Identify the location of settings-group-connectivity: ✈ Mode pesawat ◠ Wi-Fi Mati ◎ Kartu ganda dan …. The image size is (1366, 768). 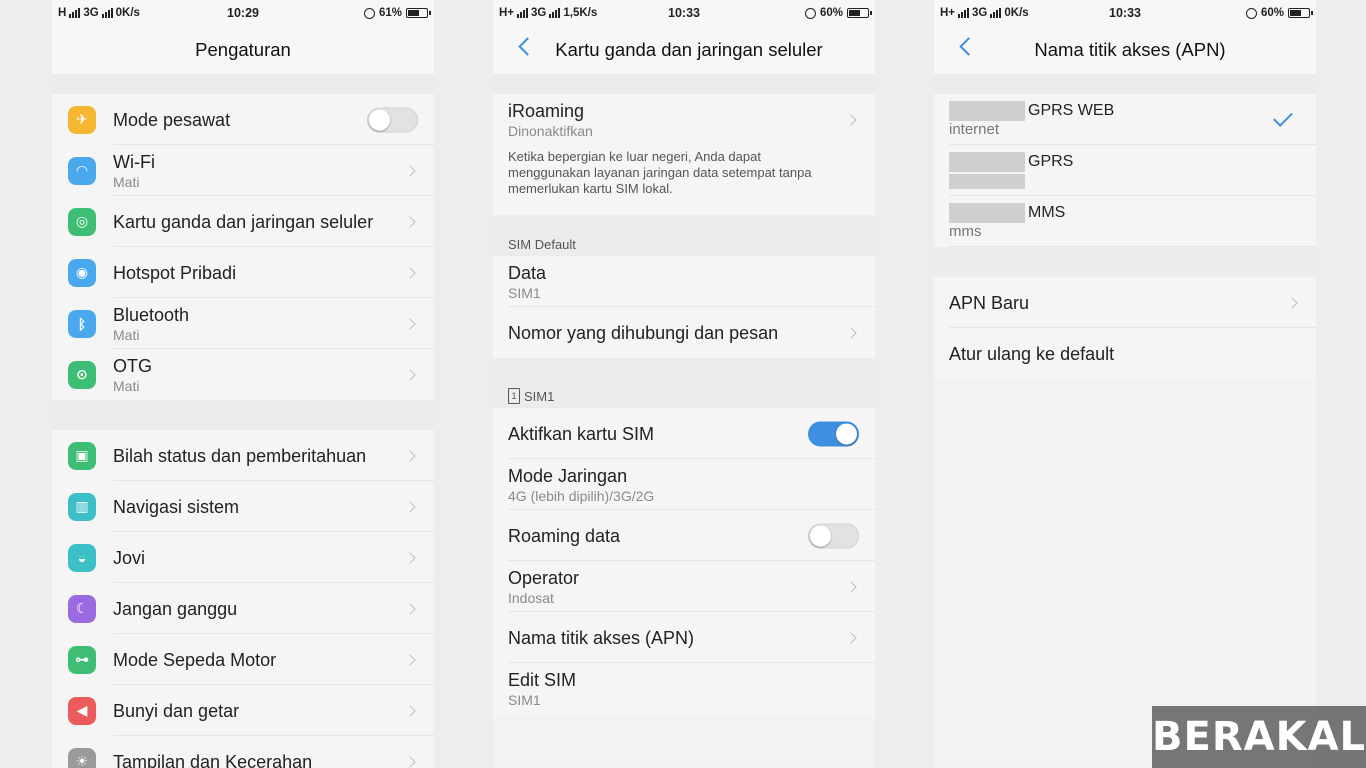
(243, 247).